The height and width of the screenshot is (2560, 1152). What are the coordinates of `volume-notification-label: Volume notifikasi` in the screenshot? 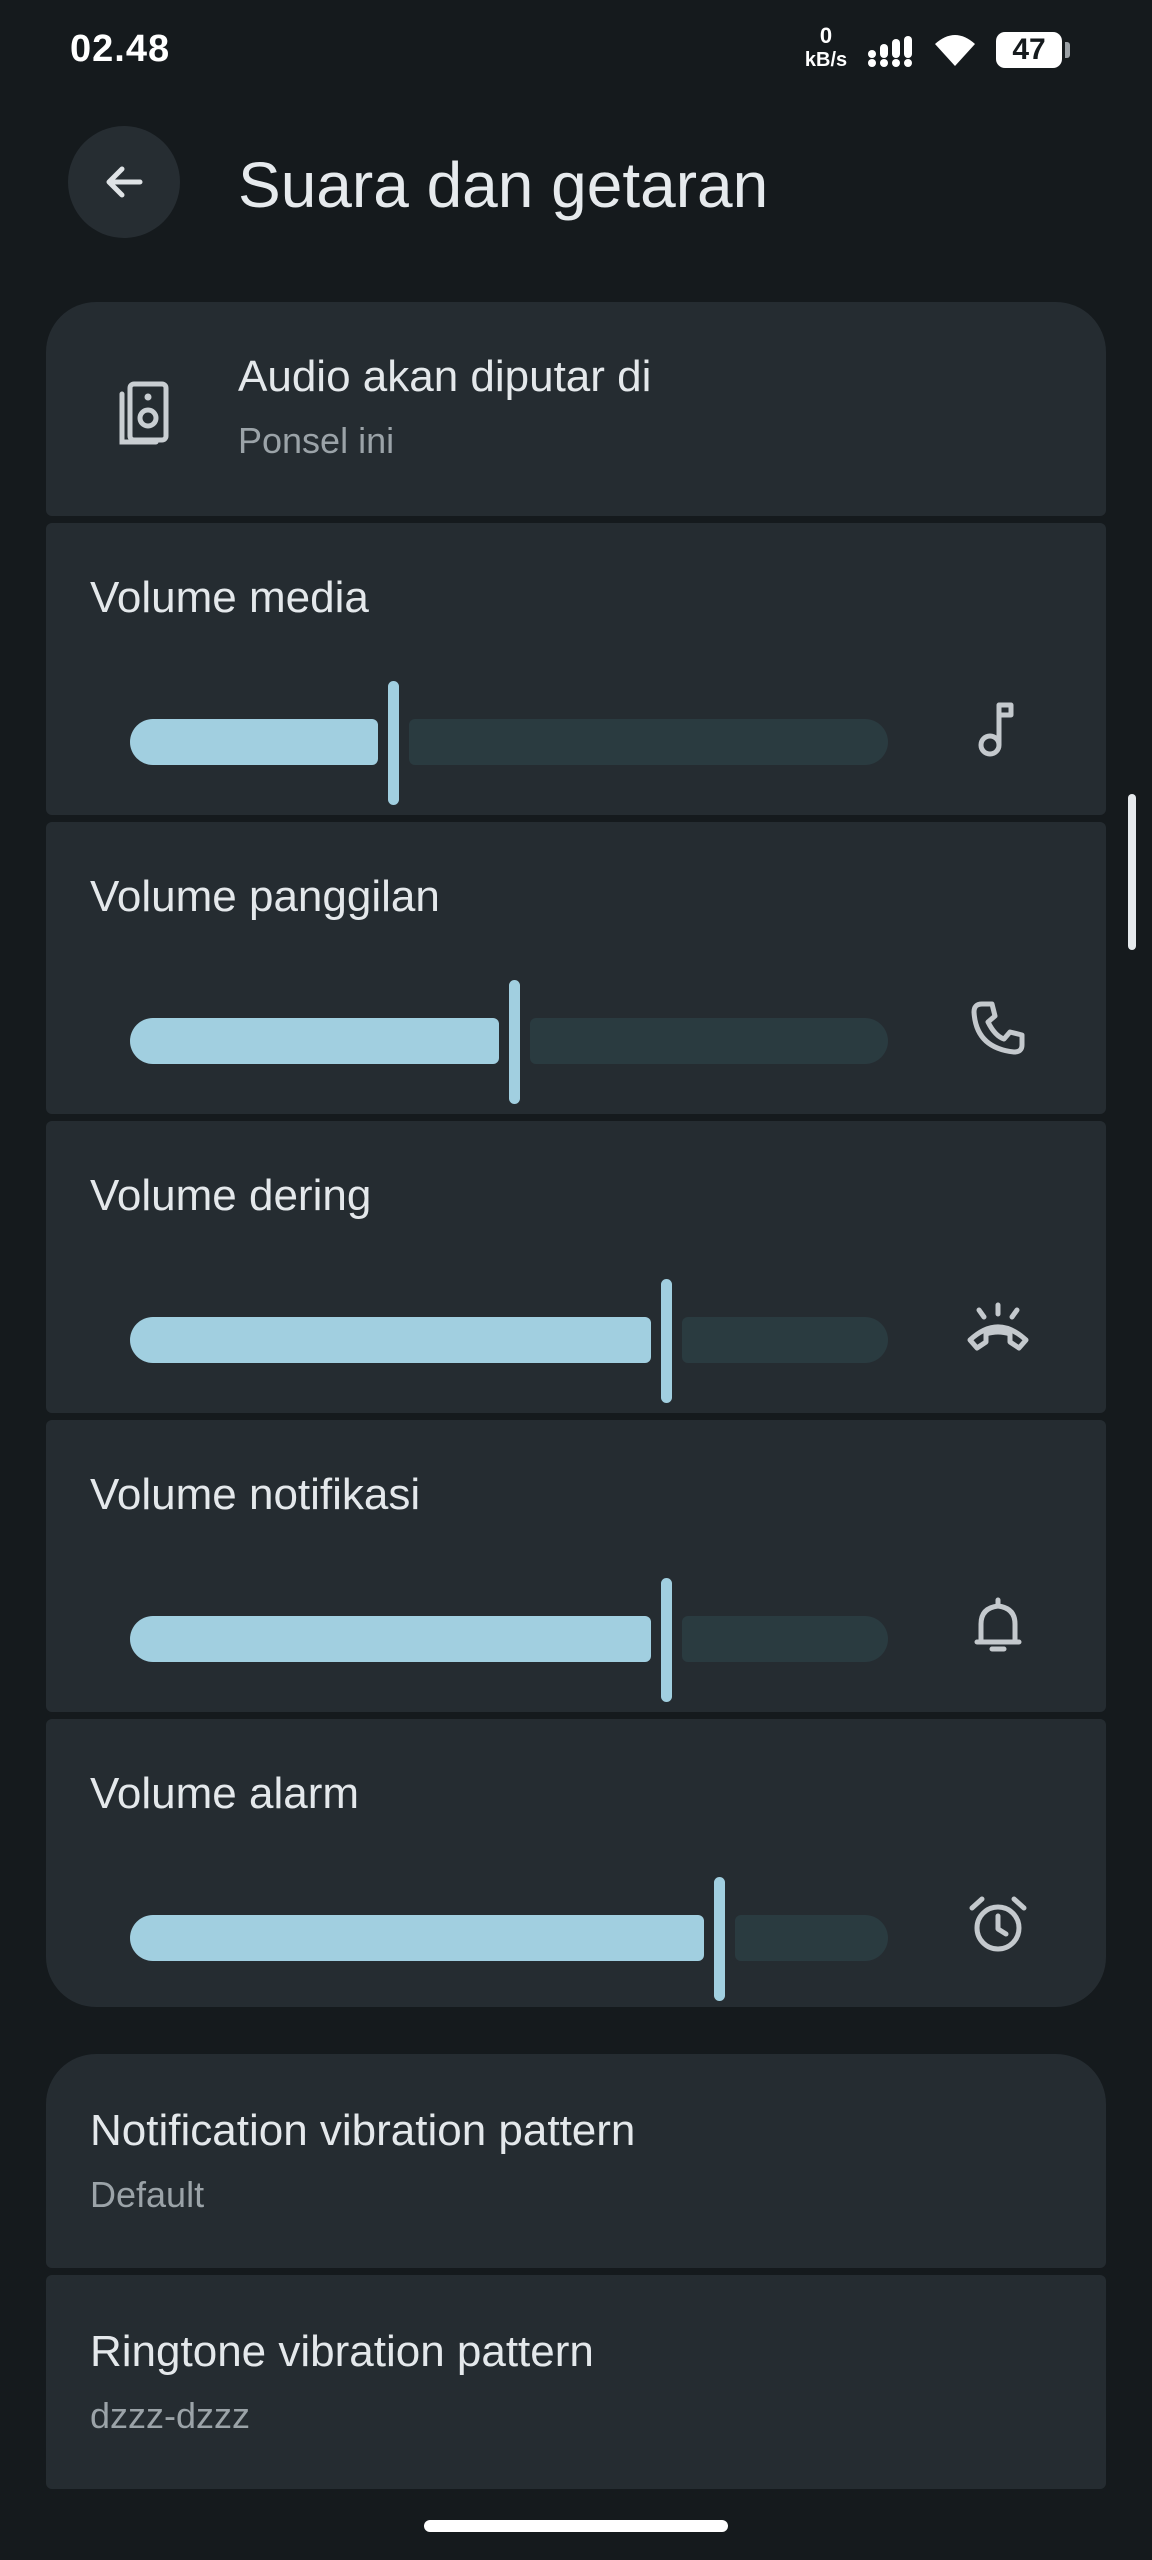 It's located at (255, 1494).